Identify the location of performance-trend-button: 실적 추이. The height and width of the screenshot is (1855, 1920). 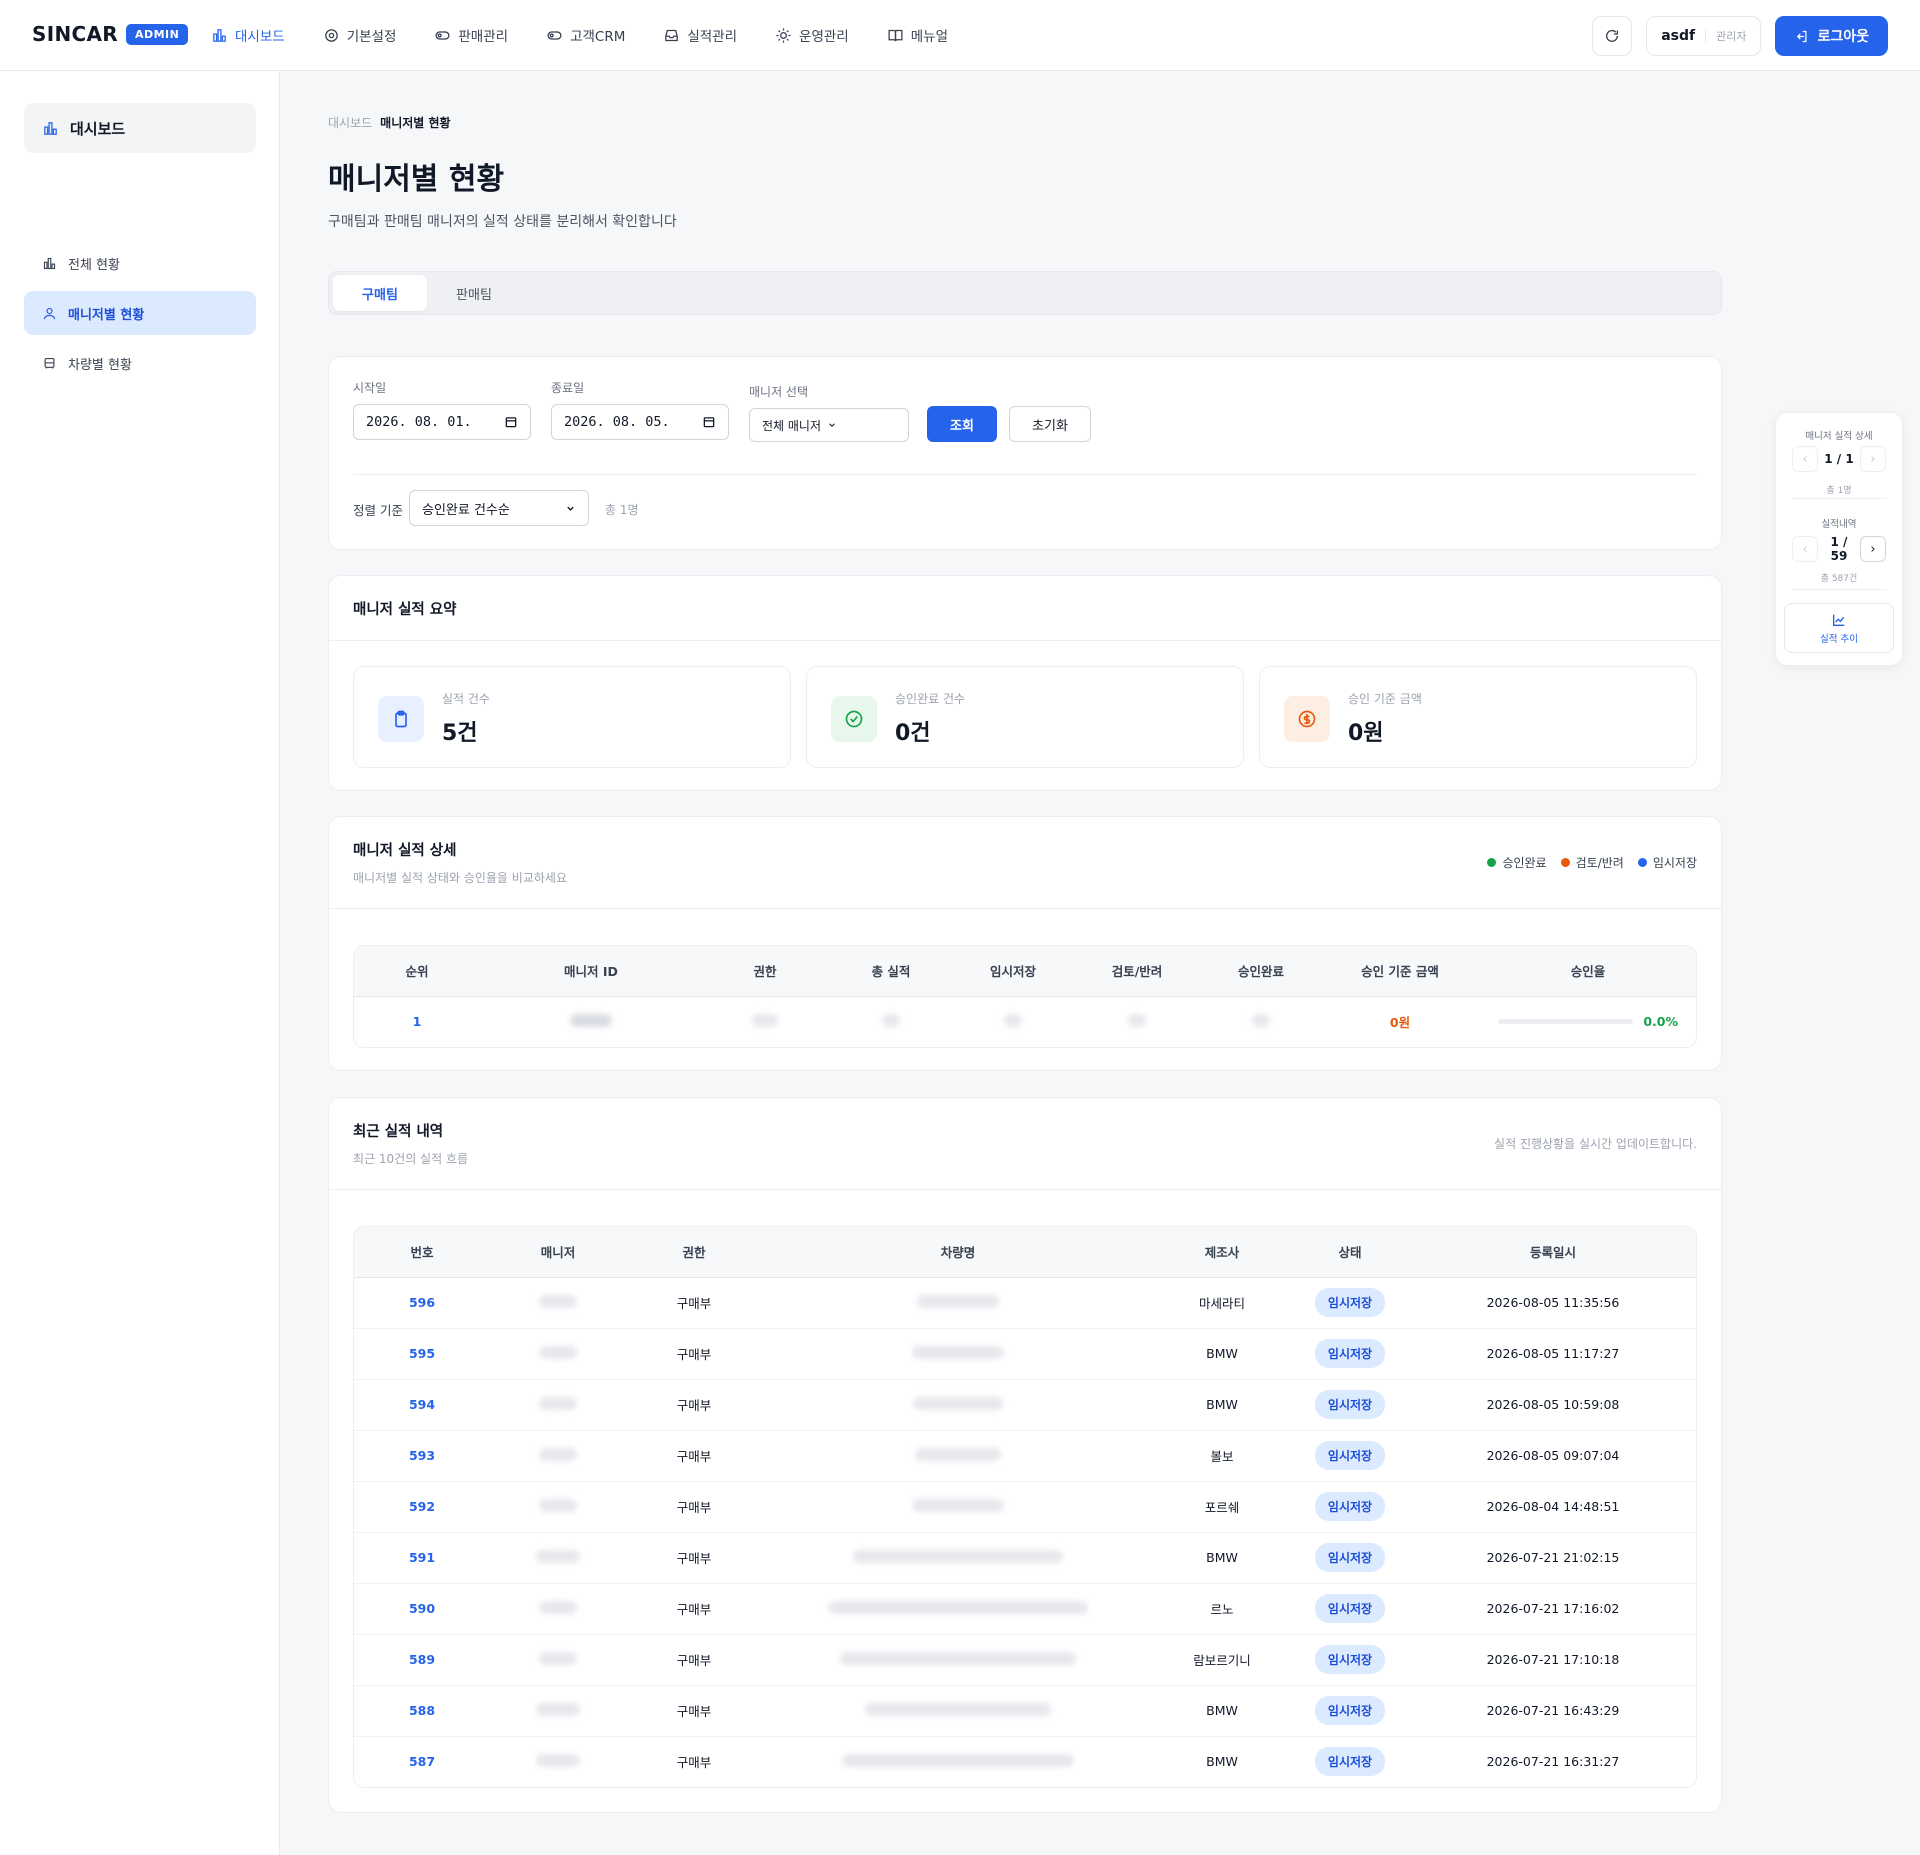
(1839, 628).